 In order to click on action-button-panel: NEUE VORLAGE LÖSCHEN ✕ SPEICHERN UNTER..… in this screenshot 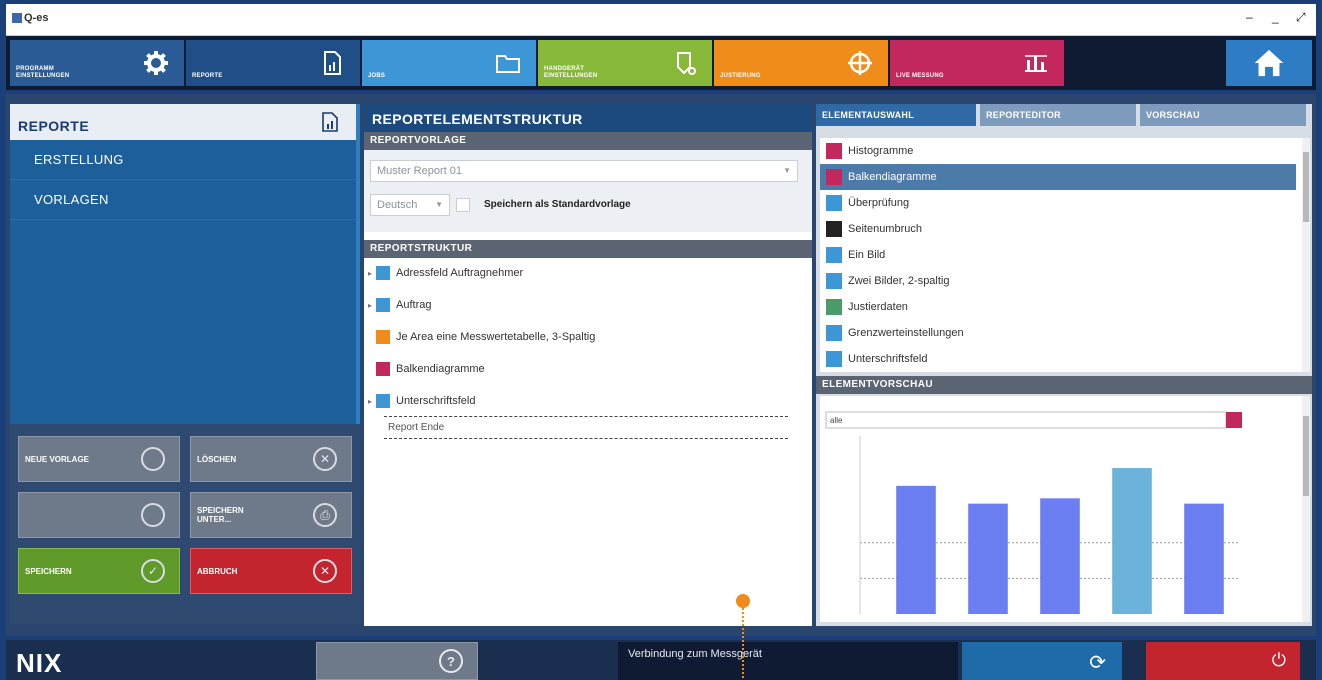, I will do `click(185, 524)`.